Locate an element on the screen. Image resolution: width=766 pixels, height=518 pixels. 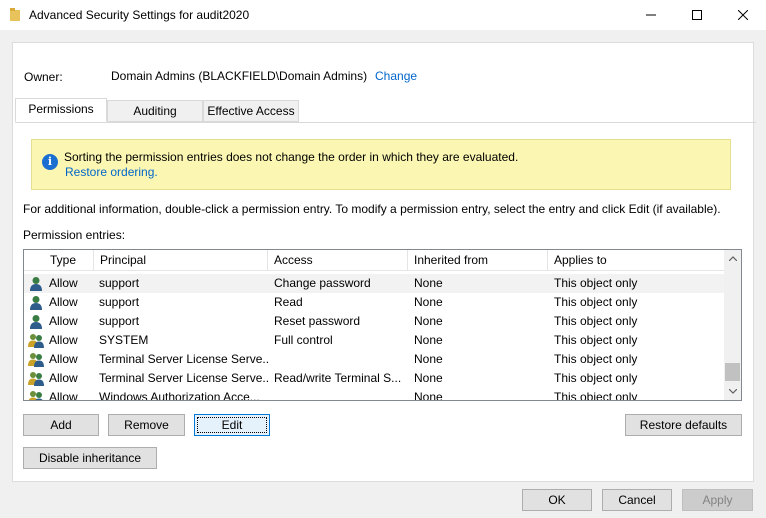
minimize-button is located at coordinates (651, 15).